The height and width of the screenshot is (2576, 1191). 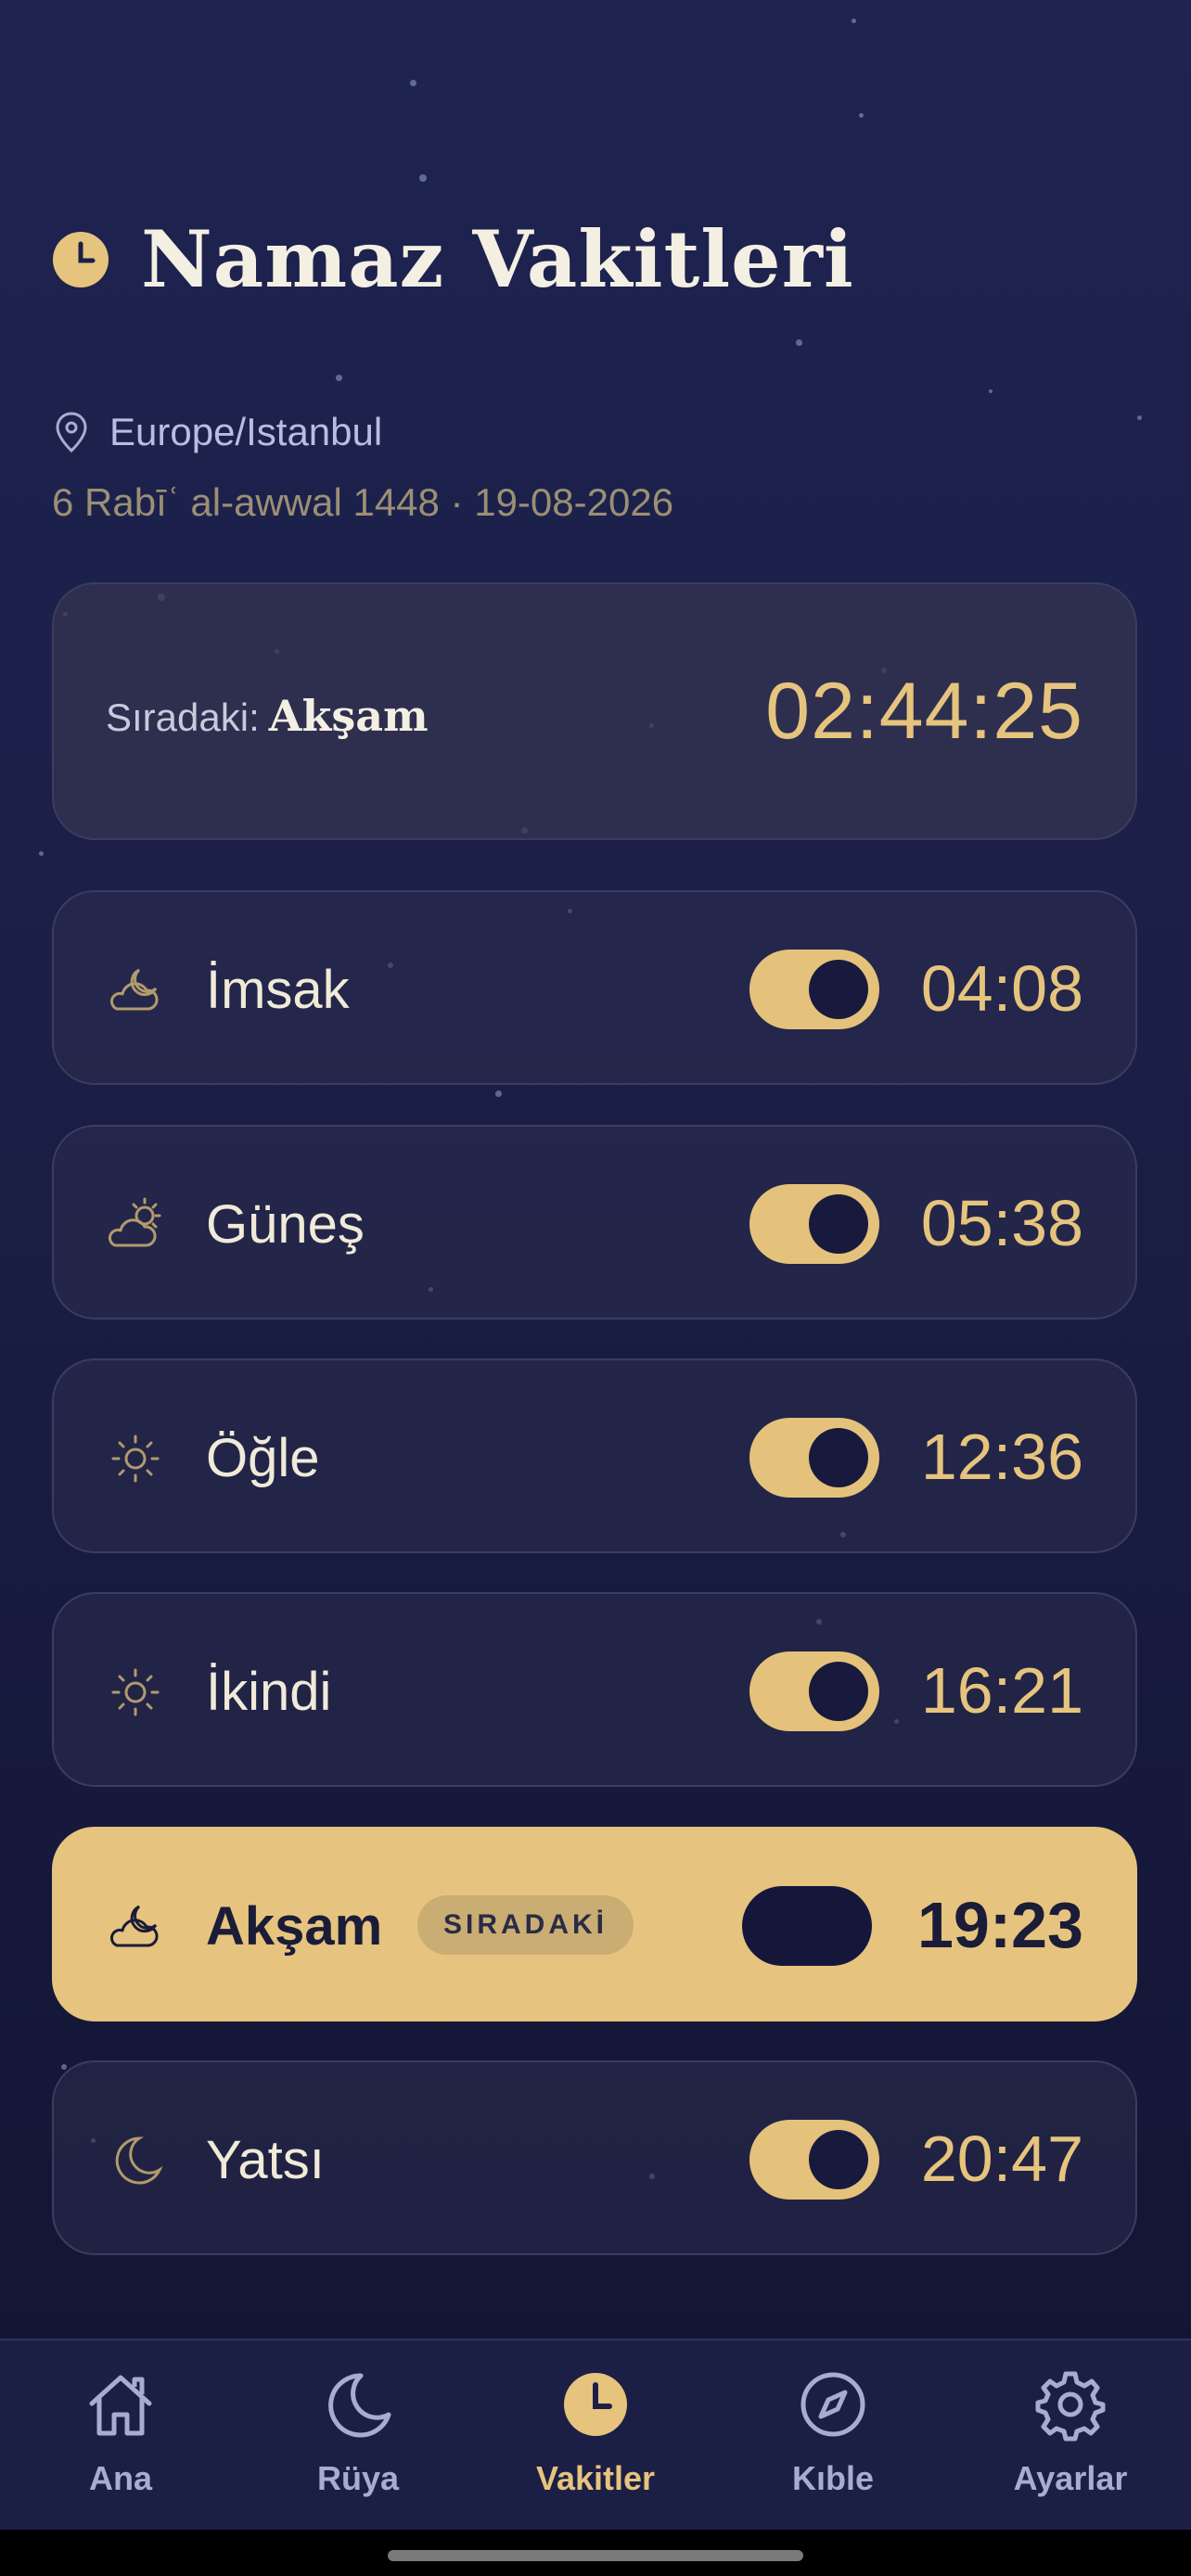 What do you see at coordinates (358, 2478) in the screenshot?
I see `tab-label: Rüya` at bounding box center [358, 2478].